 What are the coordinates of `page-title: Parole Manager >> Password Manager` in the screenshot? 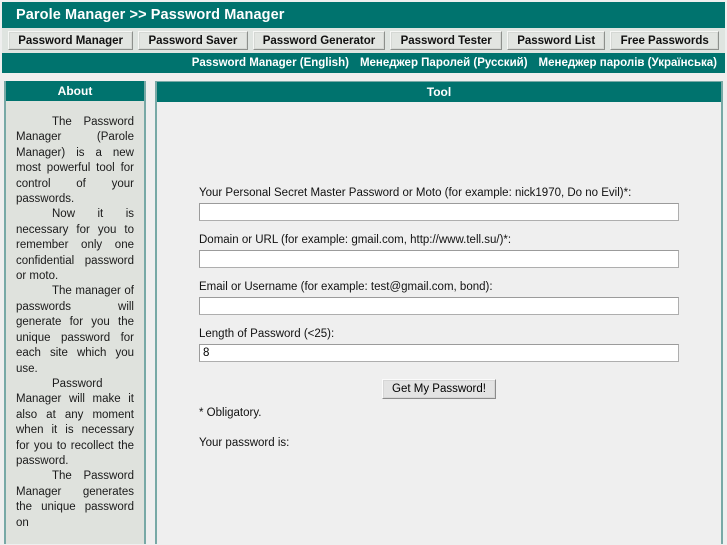 It's located at (150, 15).